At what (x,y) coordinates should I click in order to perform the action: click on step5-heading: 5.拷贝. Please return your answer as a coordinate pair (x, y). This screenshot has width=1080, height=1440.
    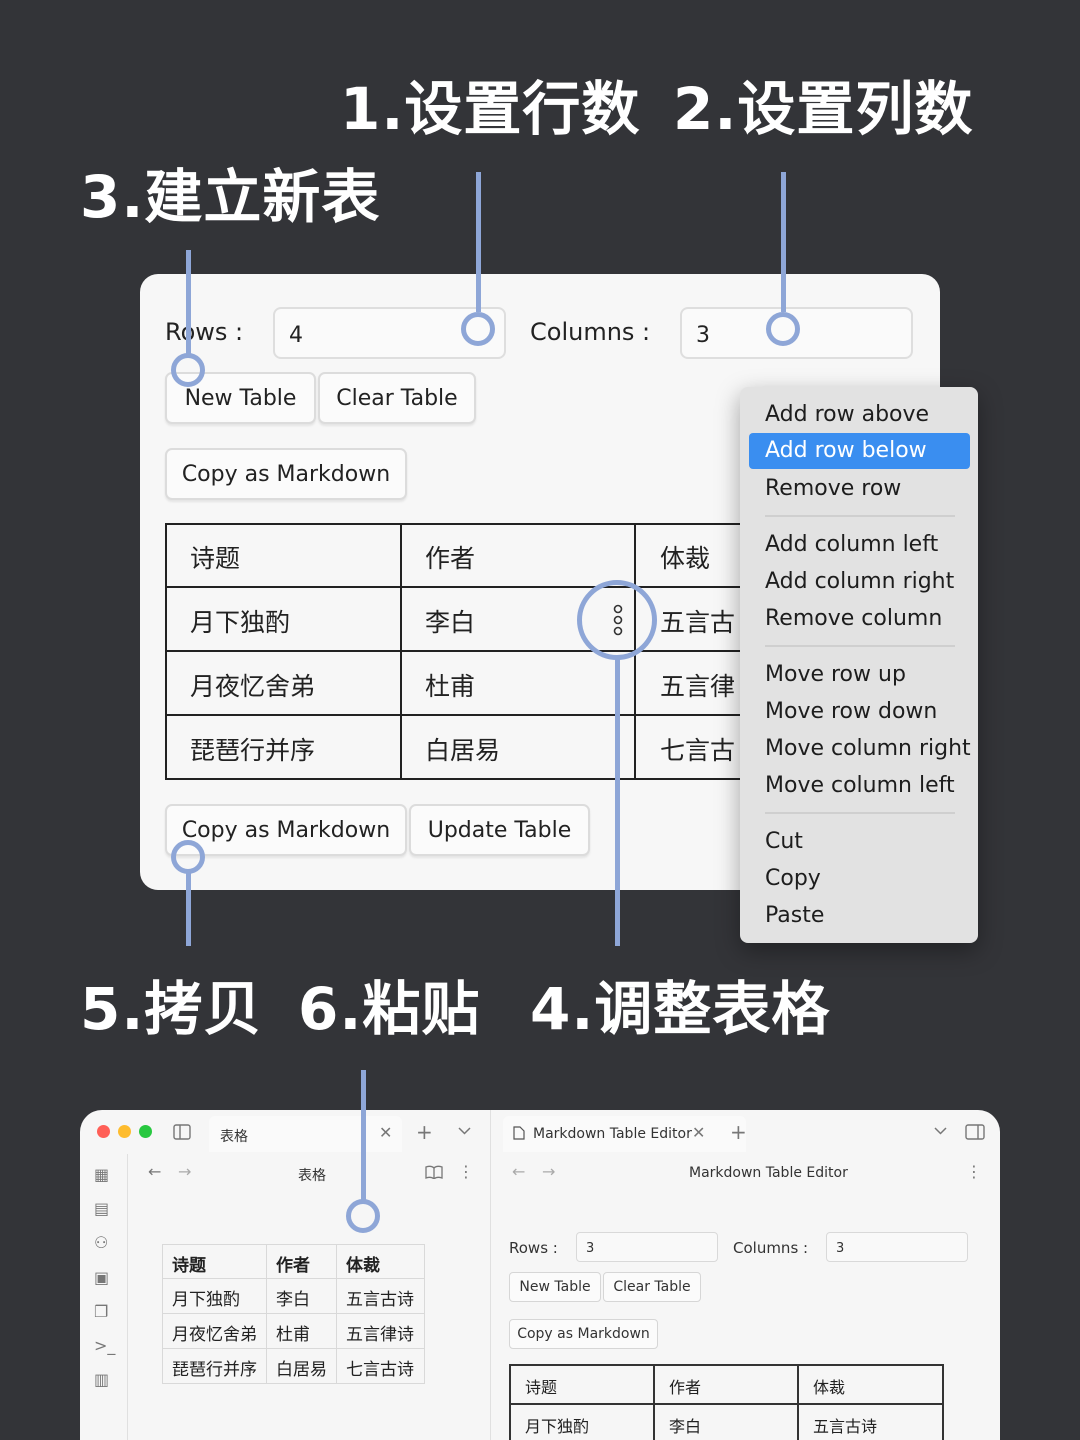
    Looking at the image, I should click on (171, 1009).